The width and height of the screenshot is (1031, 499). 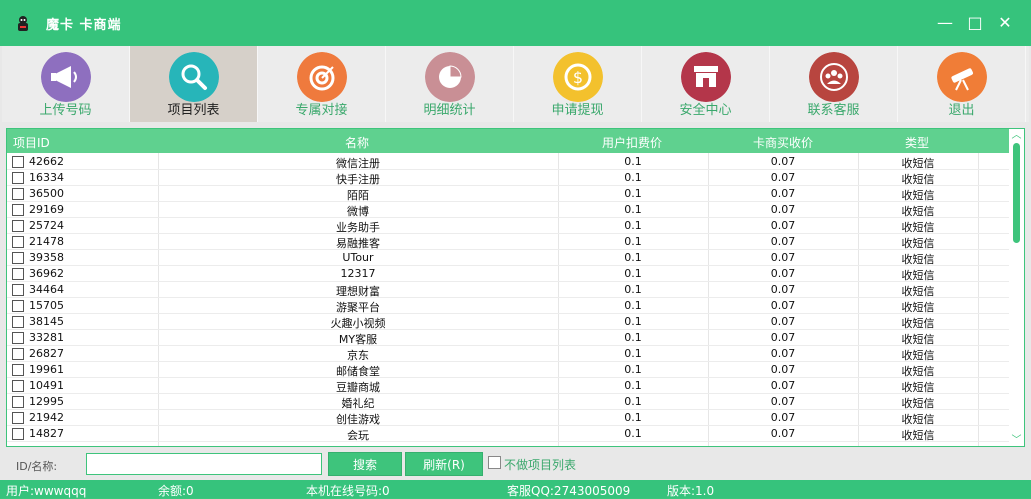 What do you see at coordinates (515, 23) in the screenshot?
I see `title-bar: 魔卡 卡商端 — □ ✕` at bounding box center [515, 23].